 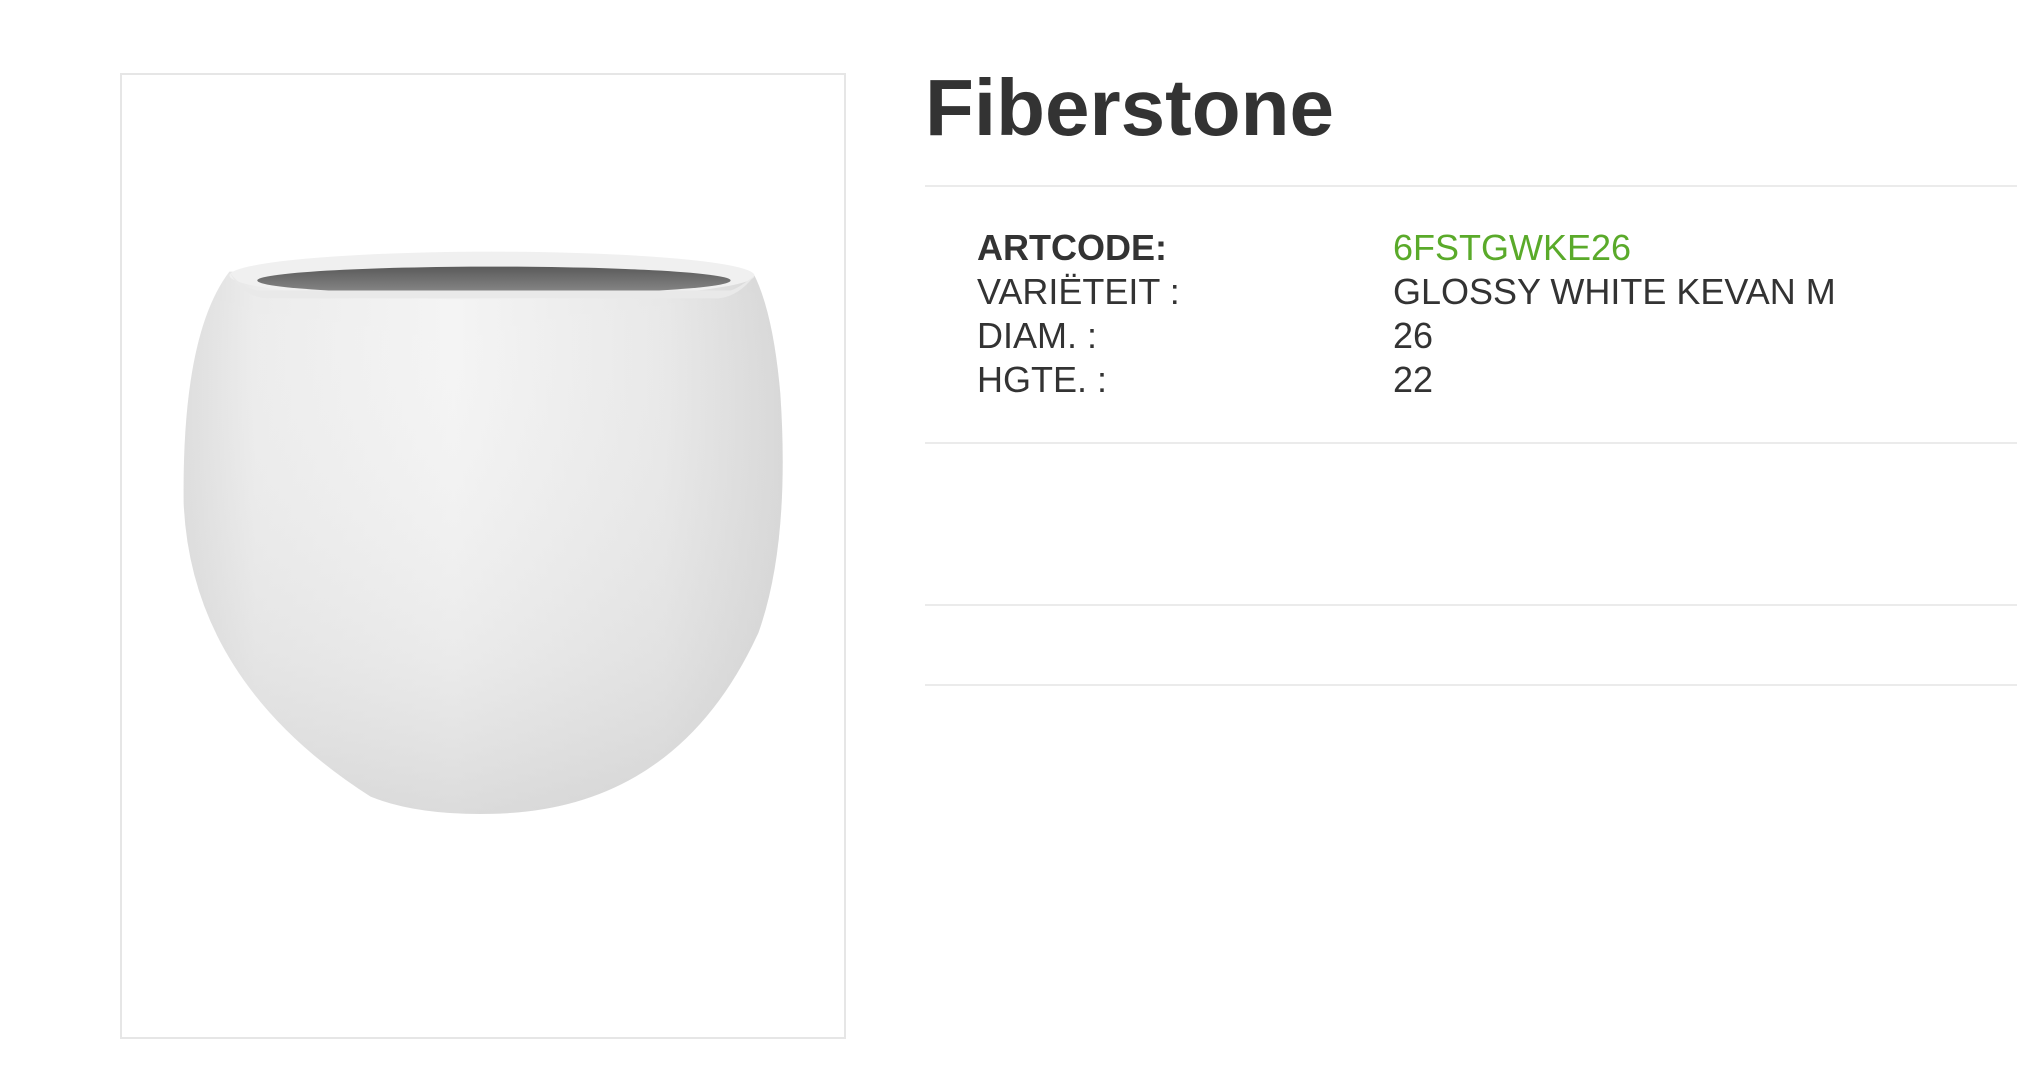 What do you see at coordinates (1037, 335) in the screenshot?
I see `spec-label-diameter: DIAM. :` at bounding box center [1037, 335].